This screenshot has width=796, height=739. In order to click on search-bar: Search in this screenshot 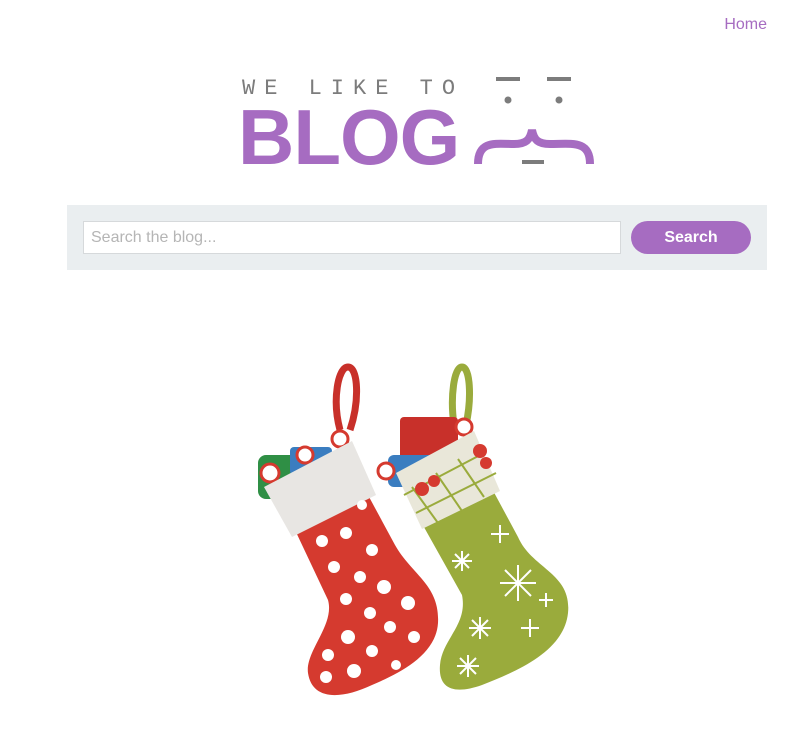, I will do `click(417, 237)`.